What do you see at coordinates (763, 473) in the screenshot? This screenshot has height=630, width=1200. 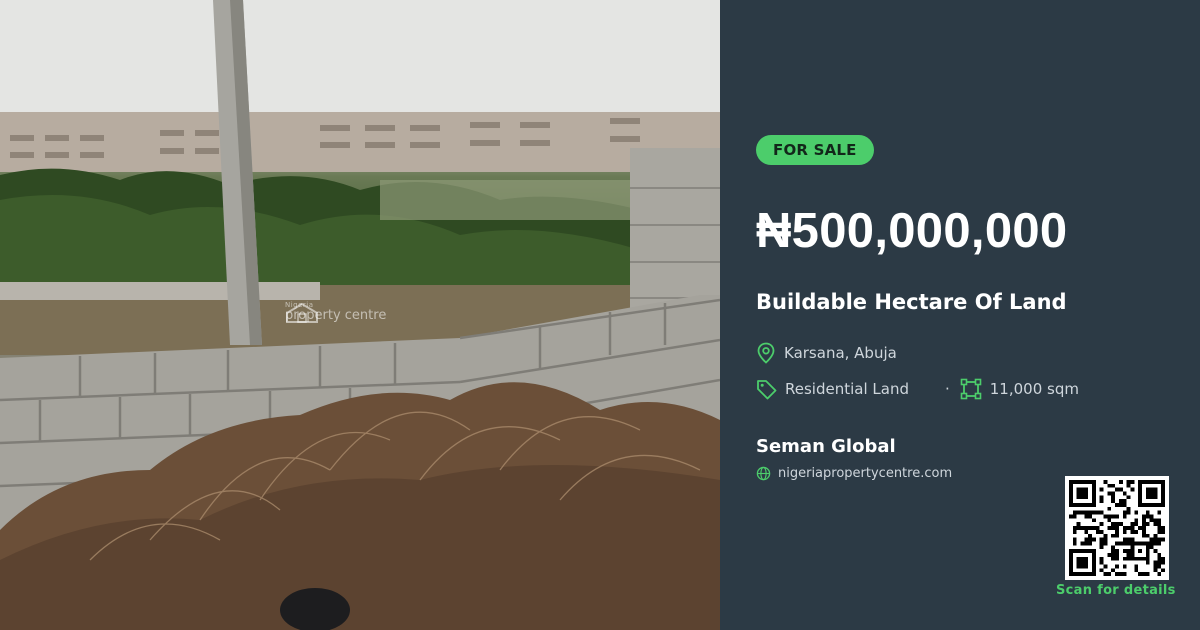 I see `globe-icon` at bounding box center [763, 473].